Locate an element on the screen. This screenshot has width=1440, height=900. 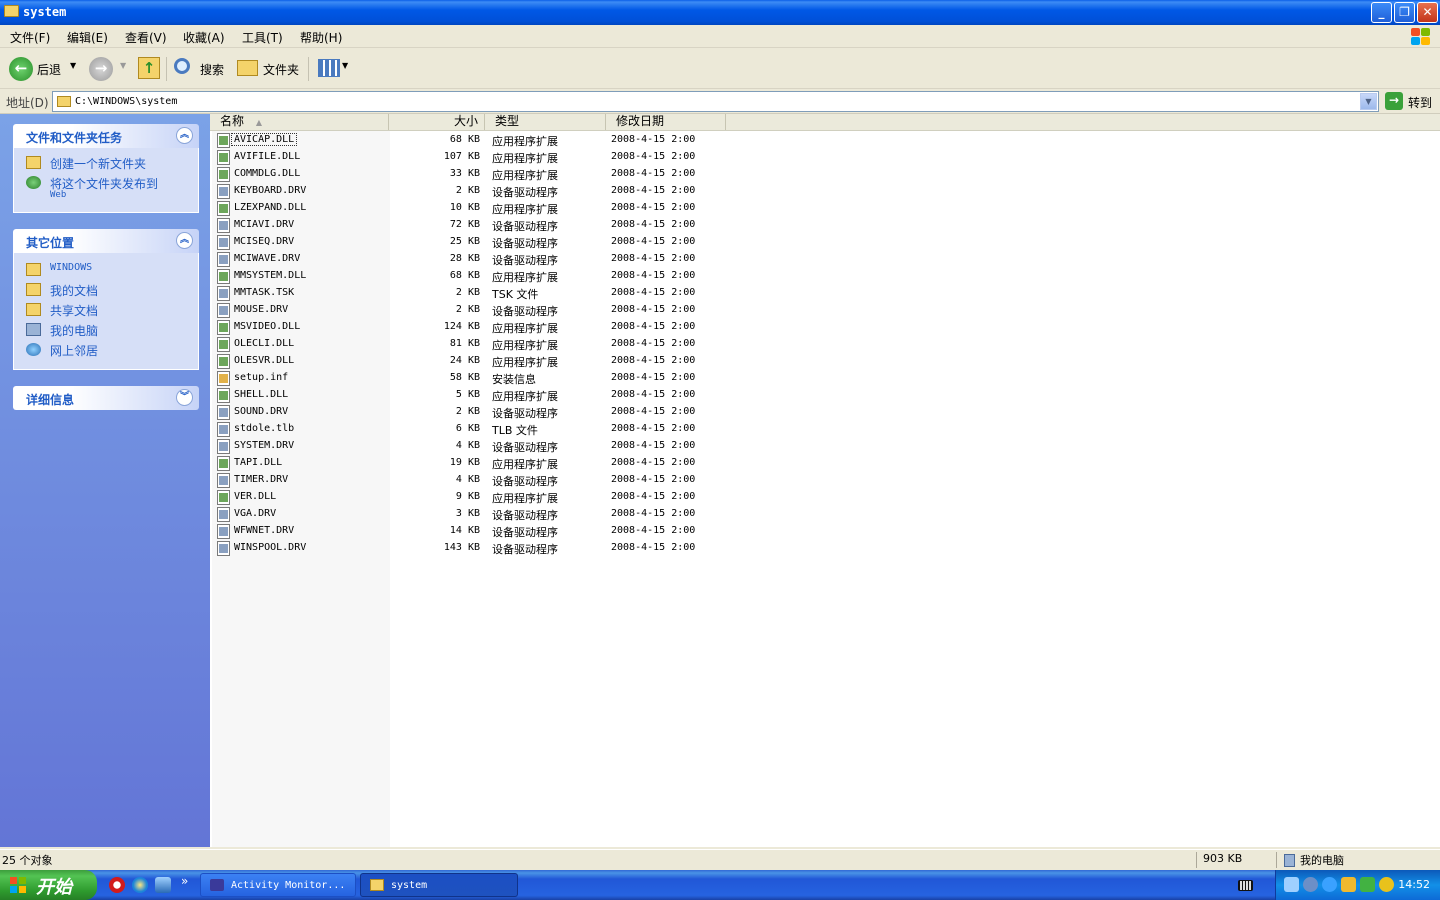
back-arrow-icon: ← is located at coordinates (21, 69).